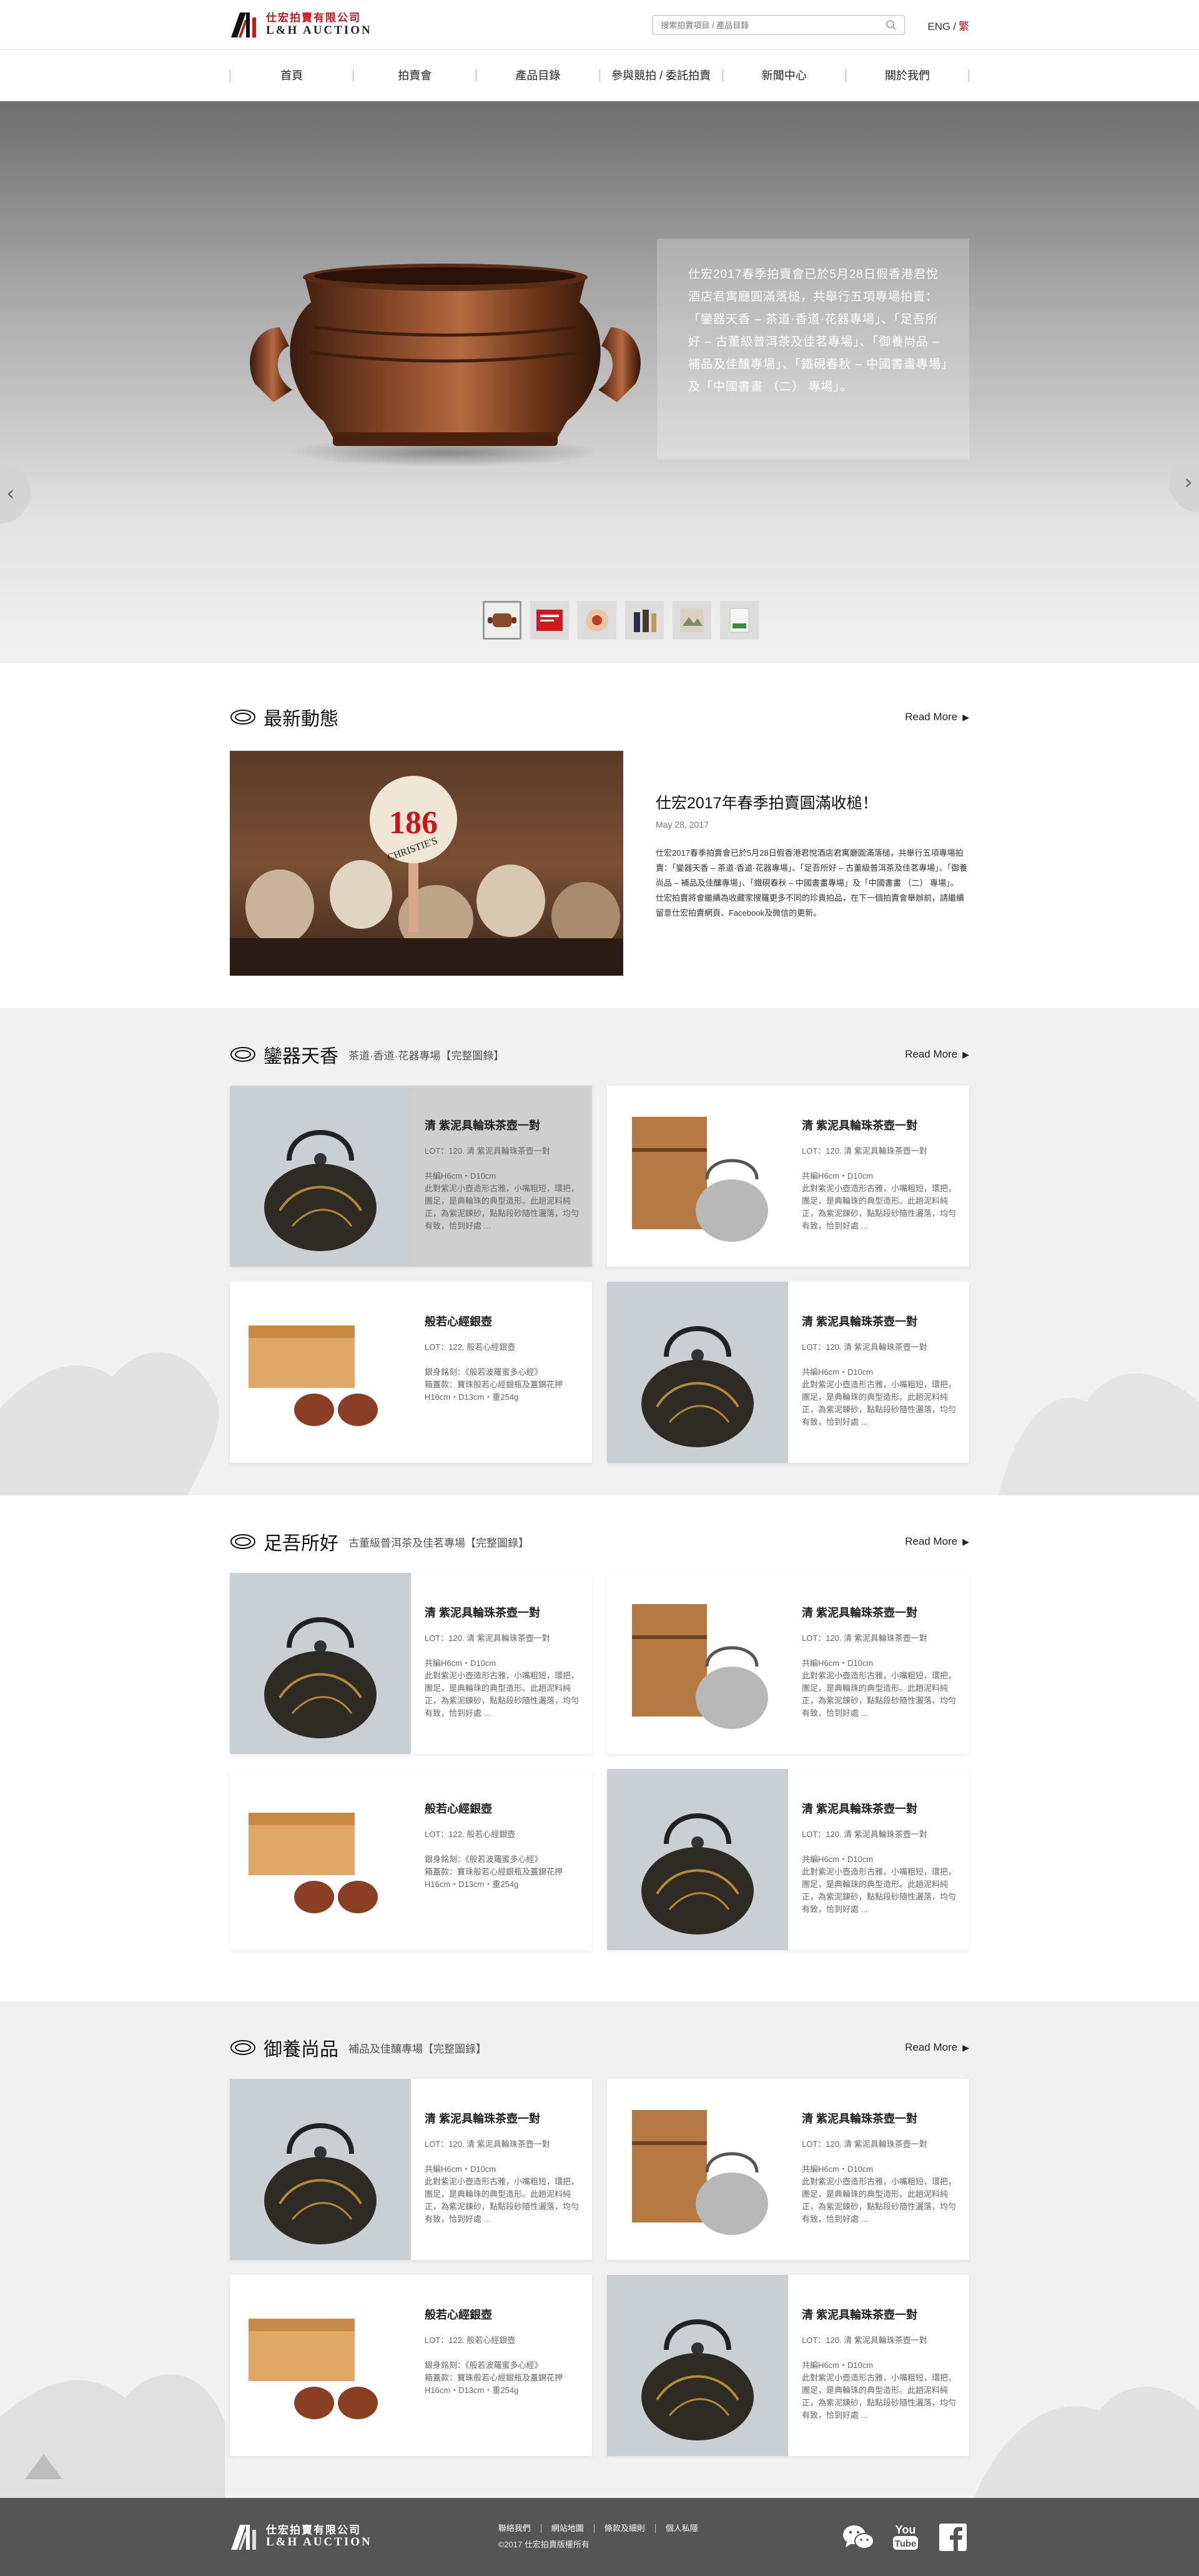 Image resolution: width=1199 pixels, height=2576 pixels. Describe the element at coordinates (812, 802) in the screenshot. I see `news-headline: 仕宏2017年春季拍賣圓滿收槌！` at that location.